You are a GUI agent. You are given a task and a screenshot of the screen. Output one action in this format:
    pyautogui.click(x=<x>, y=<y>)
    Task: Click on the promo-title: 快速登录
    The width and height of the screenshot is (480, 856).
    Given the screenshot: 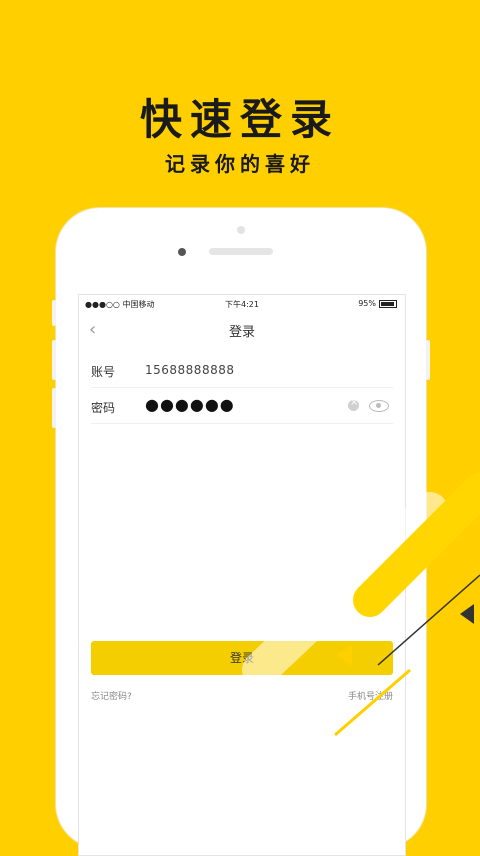 What is the action you would take?
    pyautogui.click(x=239, y=119)
    